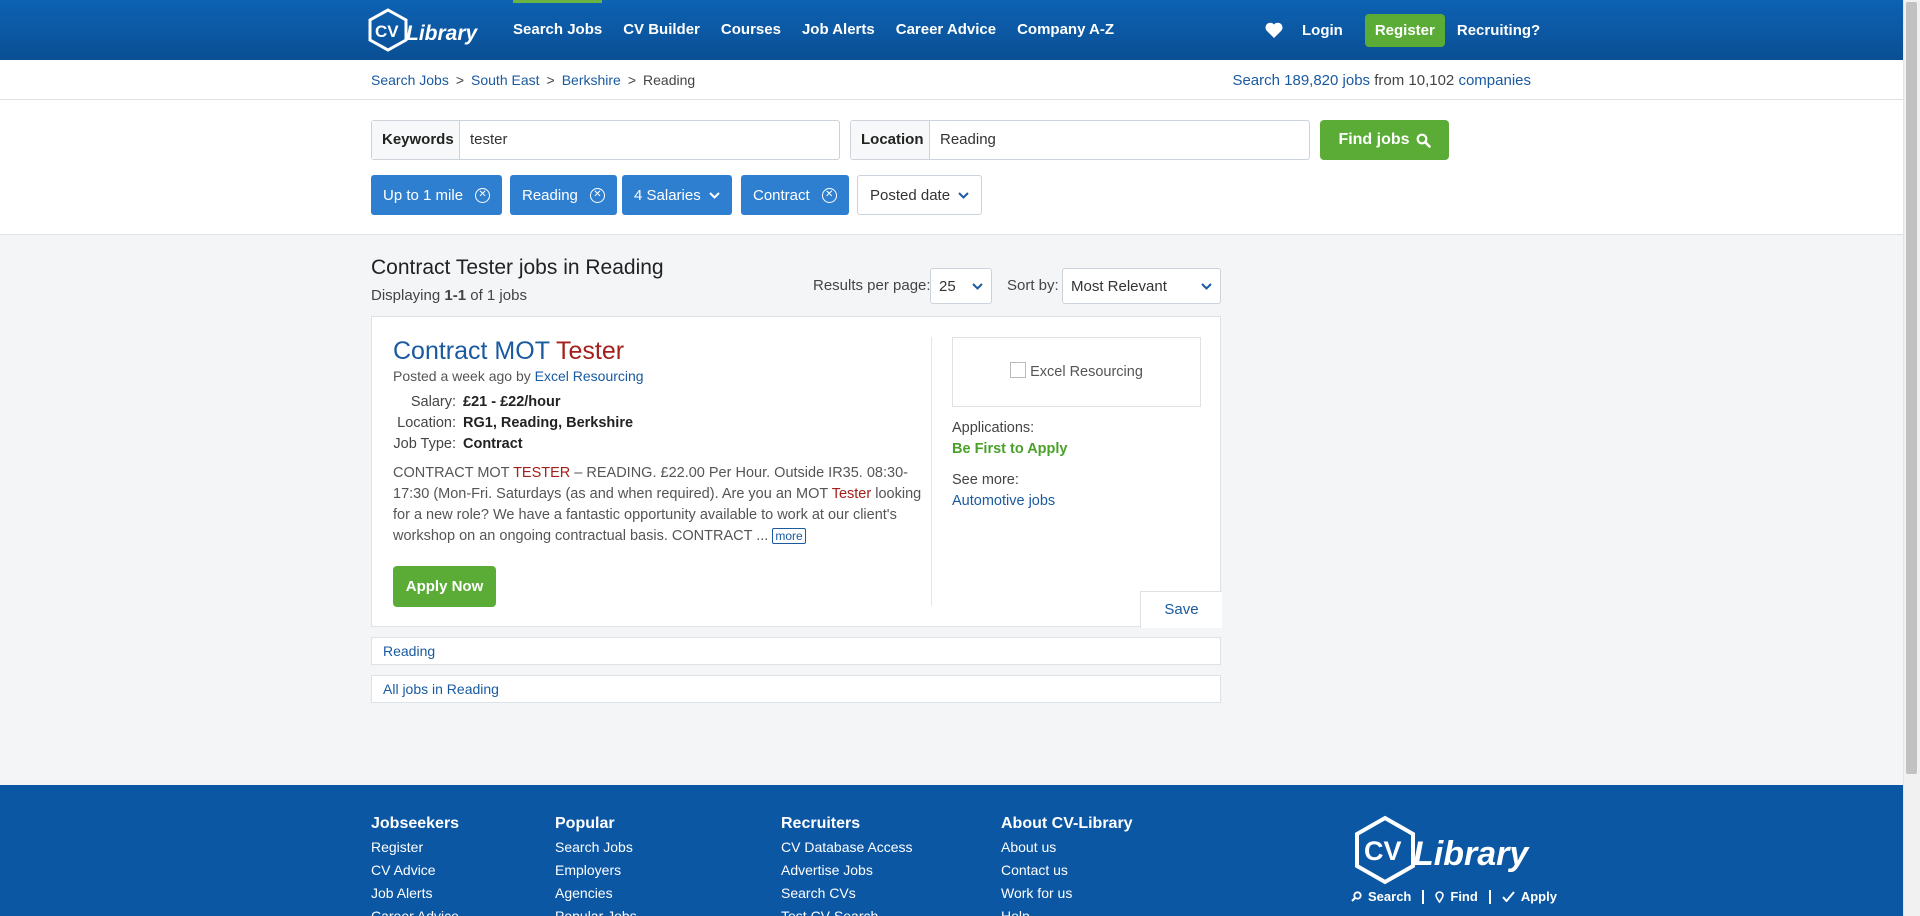 The height and width of the screenshot is (916, 1920). I want to click on nav-search-jobs: Search Jobs, so click(558, 30).